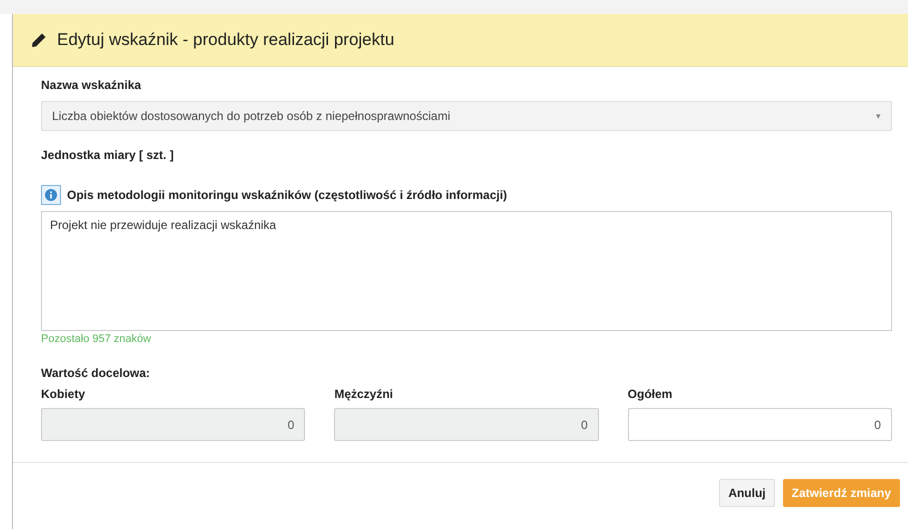 The height and width of the screenshot is (529, 908). I want to click on field-label: Kobiety, so click(63, 394).